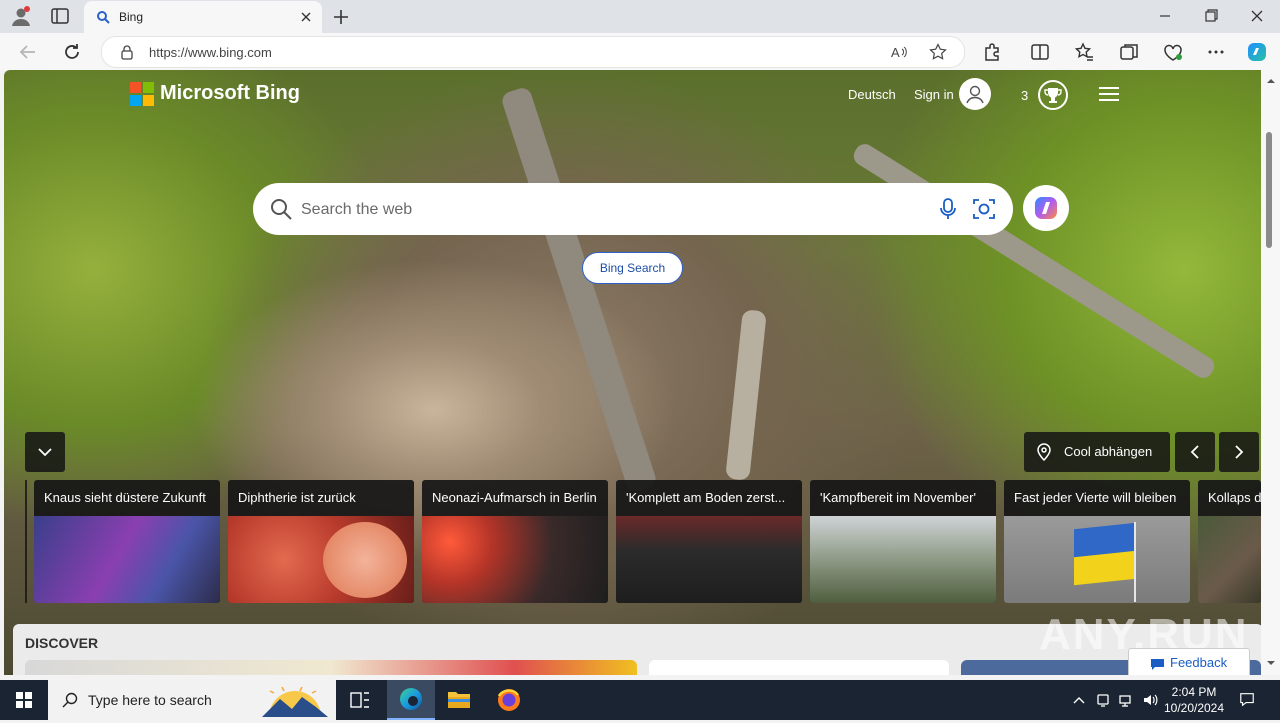 Image resolution: width=1280 pixels, height=723 pixels. I want to click on next-image-button, so click(1239, 452).